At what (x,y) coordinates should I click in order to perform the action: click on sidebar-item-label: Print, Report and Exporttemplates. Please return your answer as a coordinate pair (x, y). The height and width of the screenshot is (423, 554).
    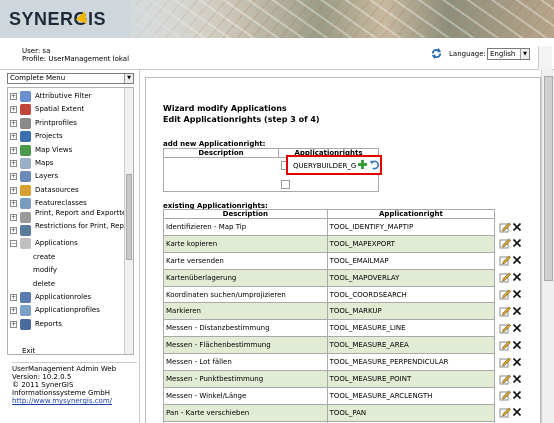
    Looking at the image, I should click on (84, 212).